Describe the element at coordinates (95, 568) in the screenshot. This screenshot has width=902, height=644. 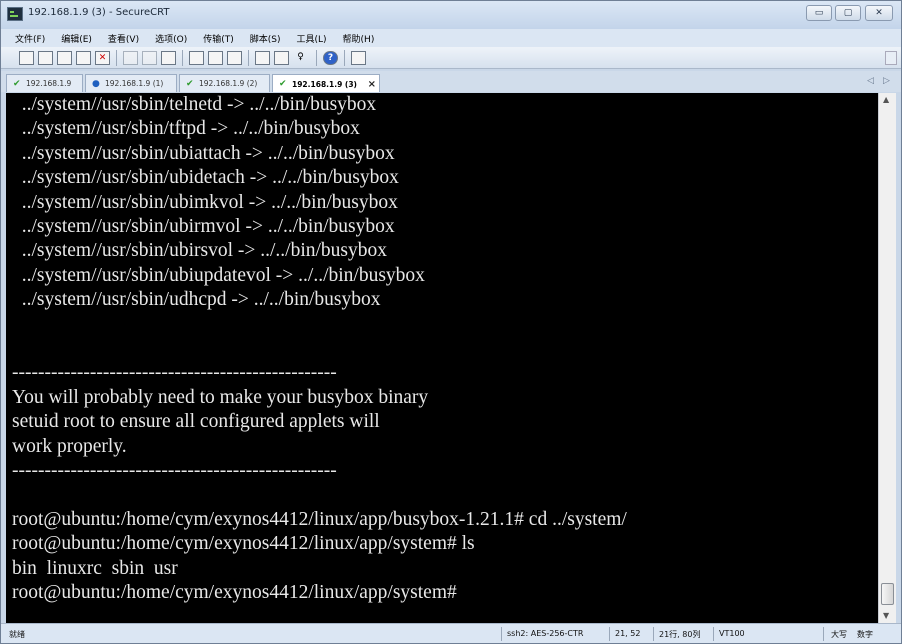
I see `terminal-line: bin linuxrc sbin usr` at that location.